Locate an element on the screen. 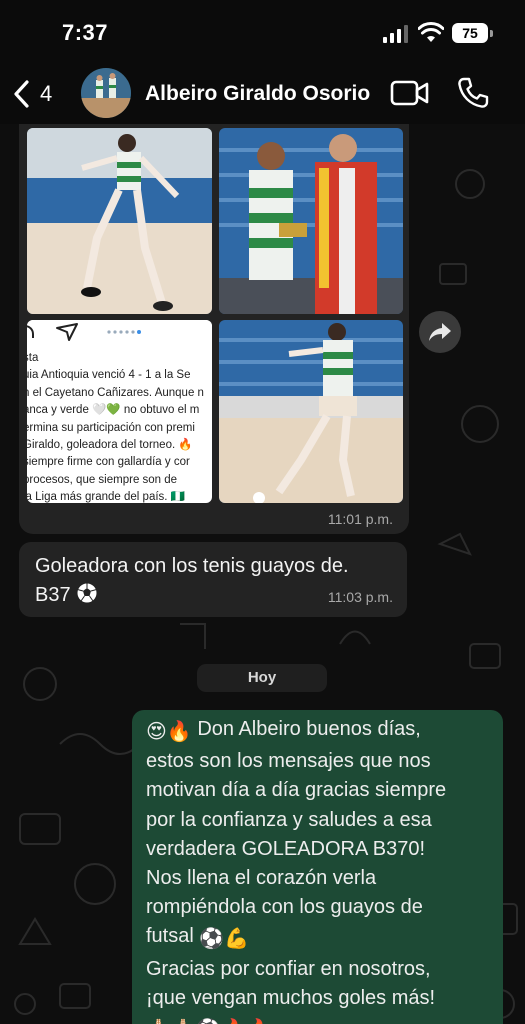 The image size is (525, 1024). emoji-group: 🙏🏻🙏🏻⚽🔥🔥 is located at coordinates (208, 1020).